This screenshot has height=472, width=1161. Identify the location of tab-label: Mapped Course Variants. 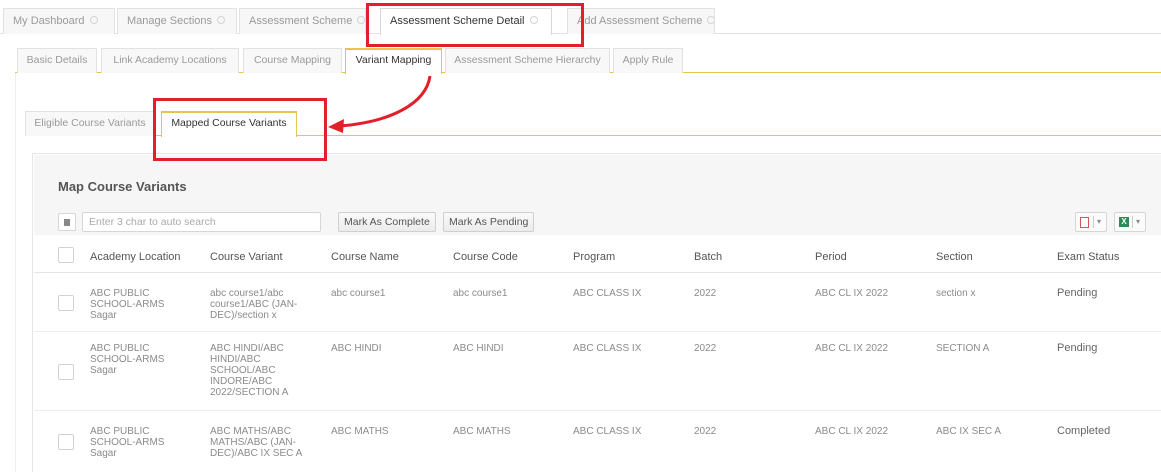
(229, 123).